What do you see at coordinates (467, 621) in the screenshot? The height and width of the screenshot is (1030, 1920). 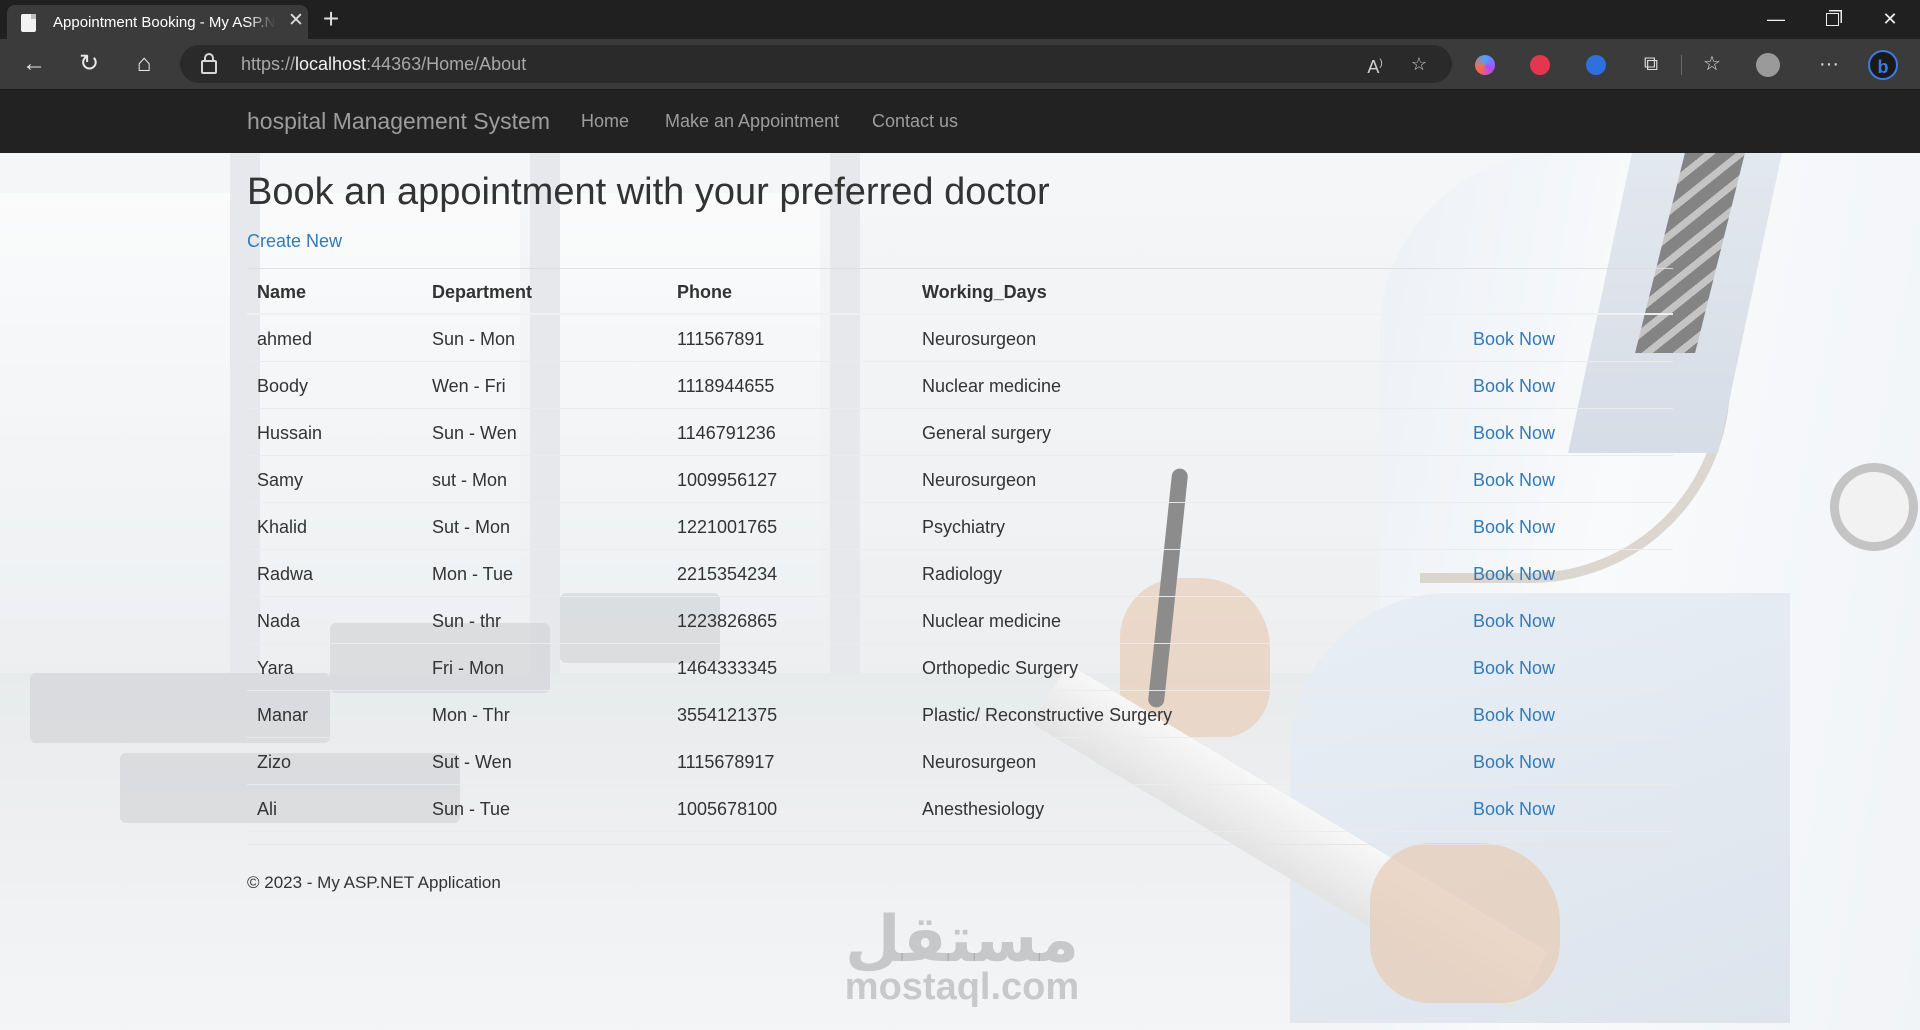 I see `cell-department: Sun - thr` at bounding box center [467, 621].